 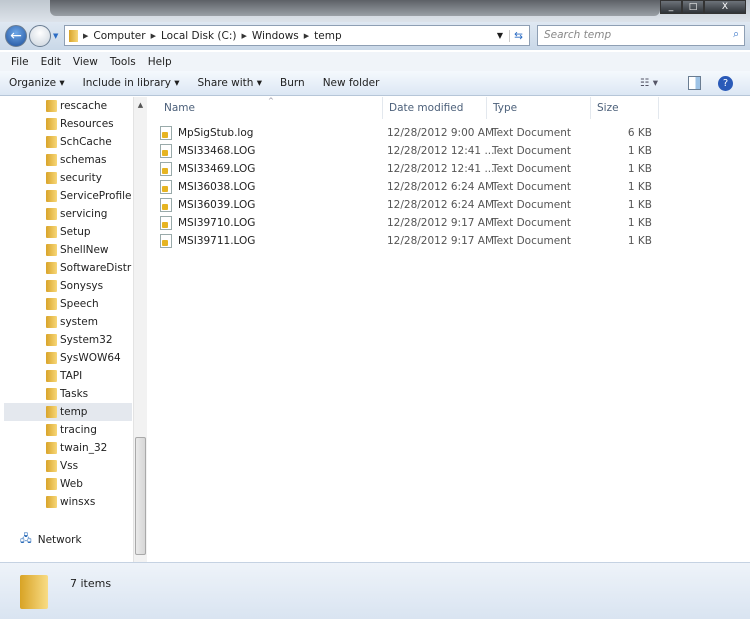 I want to click on nav-folder-sonysys: Sonysys, so click(x=68, y=286).